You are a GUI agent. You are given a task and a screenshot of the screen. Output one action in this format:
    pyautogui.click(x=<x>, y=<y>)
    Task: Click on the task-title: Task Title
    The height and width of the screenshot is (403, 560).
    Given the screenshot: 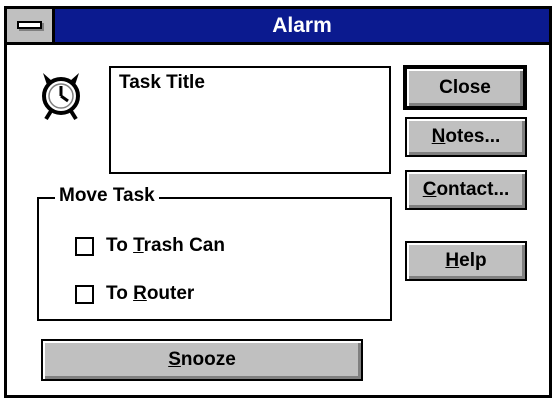 What is the action you would take?
    pyautogui.click(x=162, y=82)
    